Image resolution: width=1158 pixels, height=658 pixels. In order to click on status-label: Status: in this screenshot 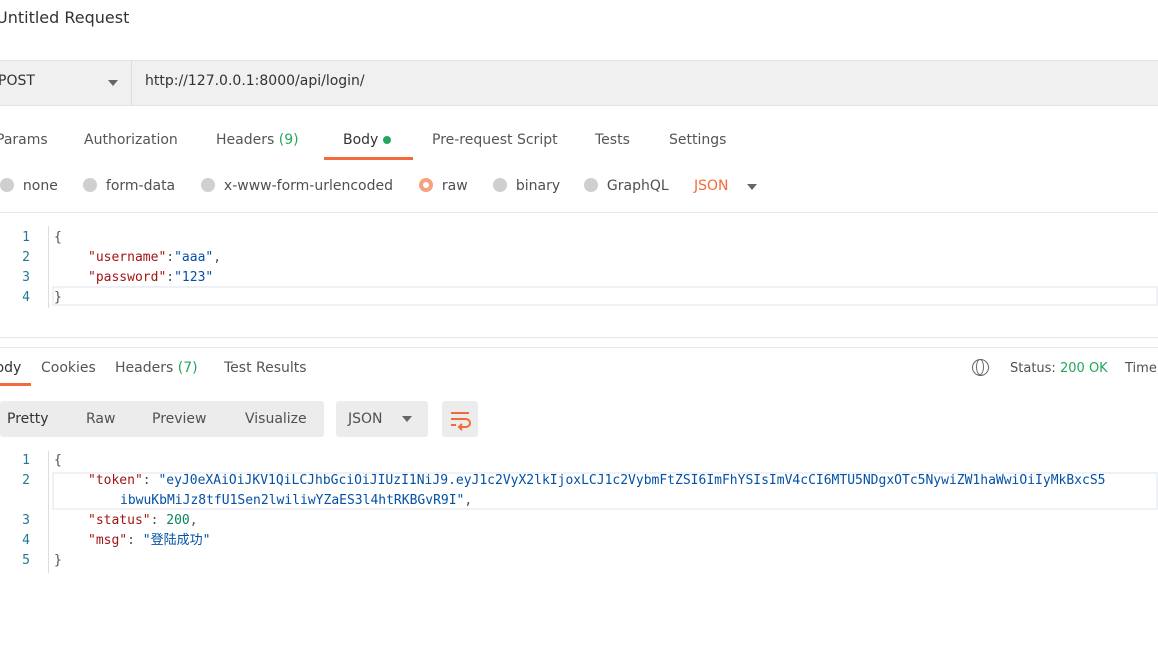, I will do `click(1033, 368)`.